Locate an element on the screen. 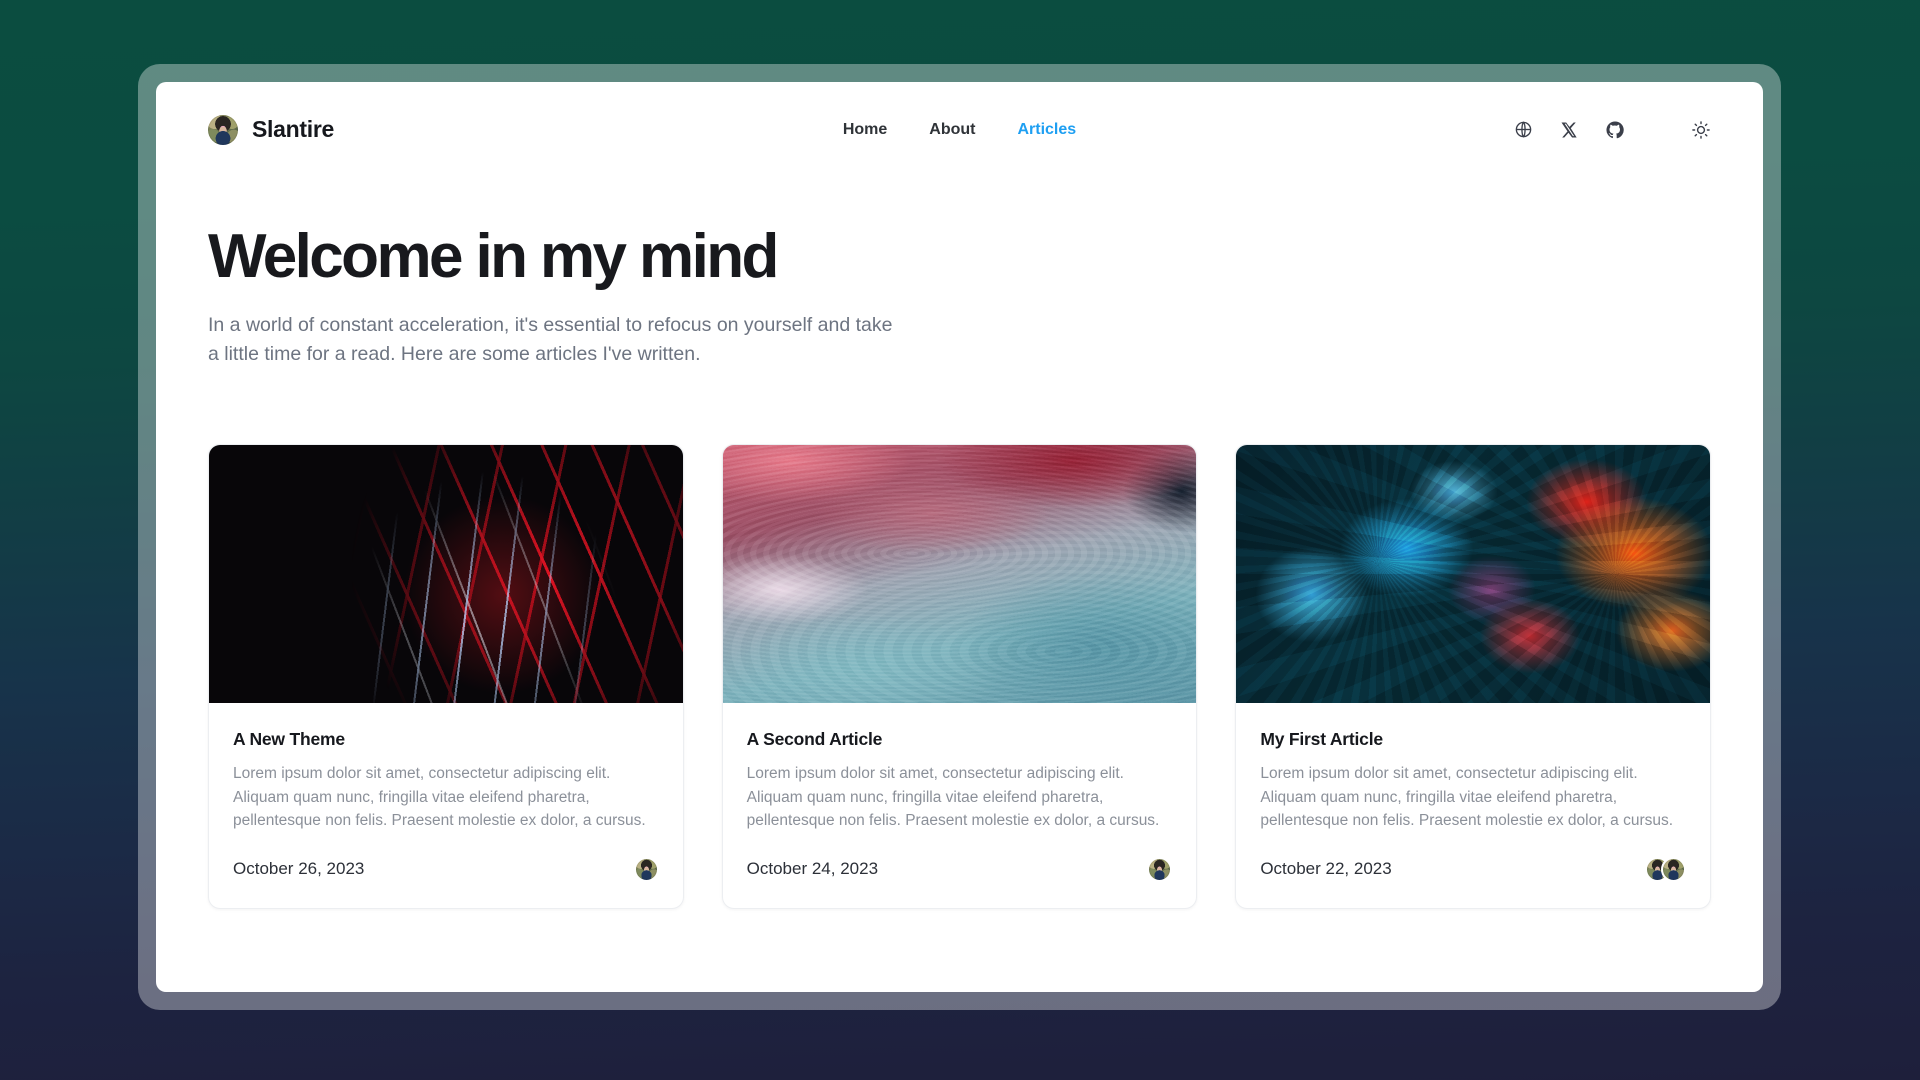  main-nav: Home About Articles is located at coordinates (959, 130).